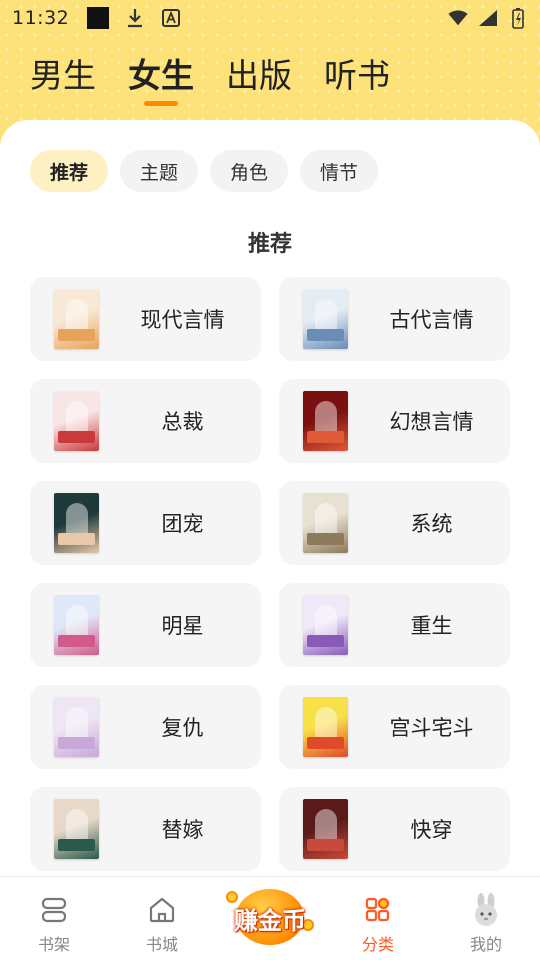 This screenshot has height=960, width=540. Describe the element at coordinates (182, 422) in the screenshot. I see `category-label: 总裁` at that location.